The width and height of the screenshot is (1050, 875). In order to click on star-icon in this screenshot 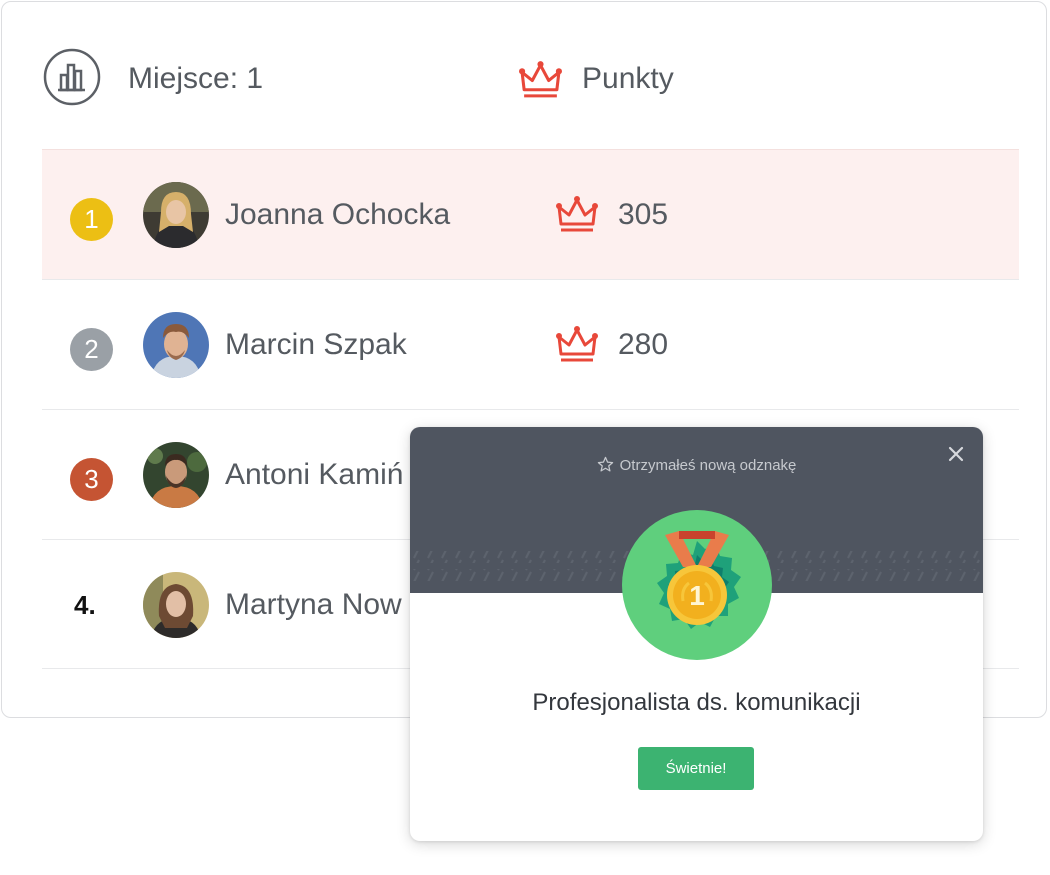, I will do `click(605, 464)`.